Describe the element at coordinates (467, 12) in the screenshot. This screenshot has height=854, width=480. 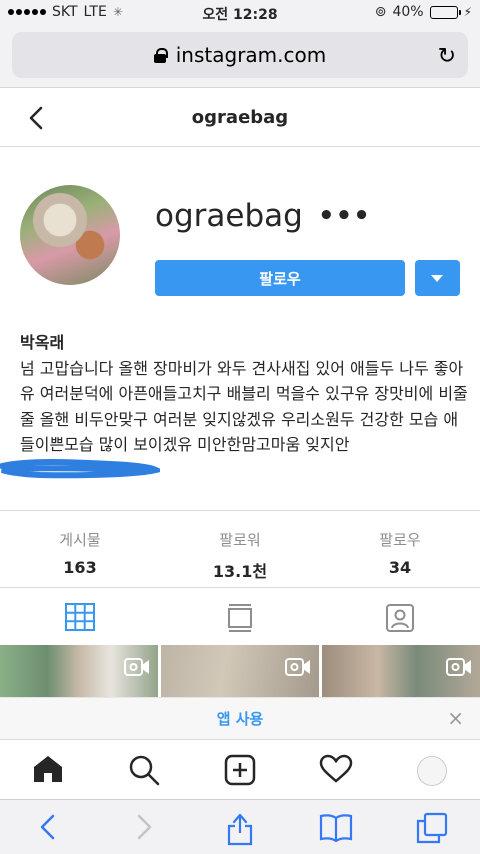
I see `charging-icon: ⚡` at that location.